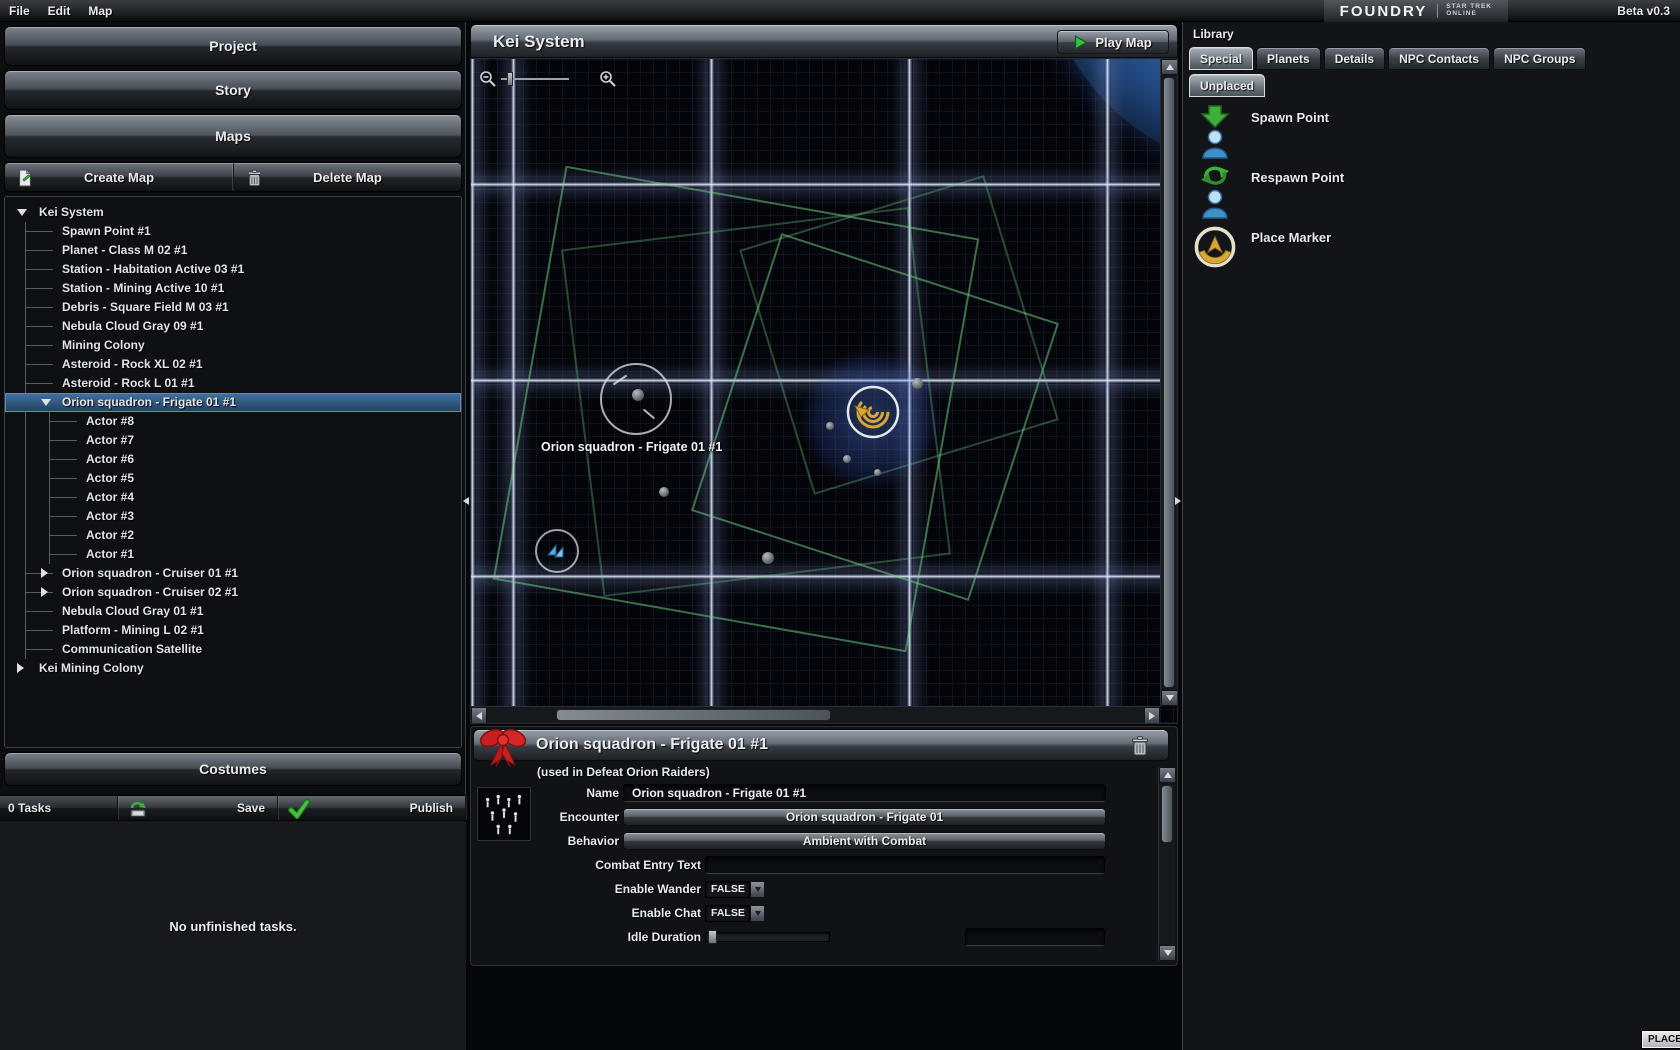 This screenshot has width=1680, height=1050. What do you see at coordinates (593, 841) in the screenshot?
I see `field-label: Behavior` at bounding box center [593, 841].